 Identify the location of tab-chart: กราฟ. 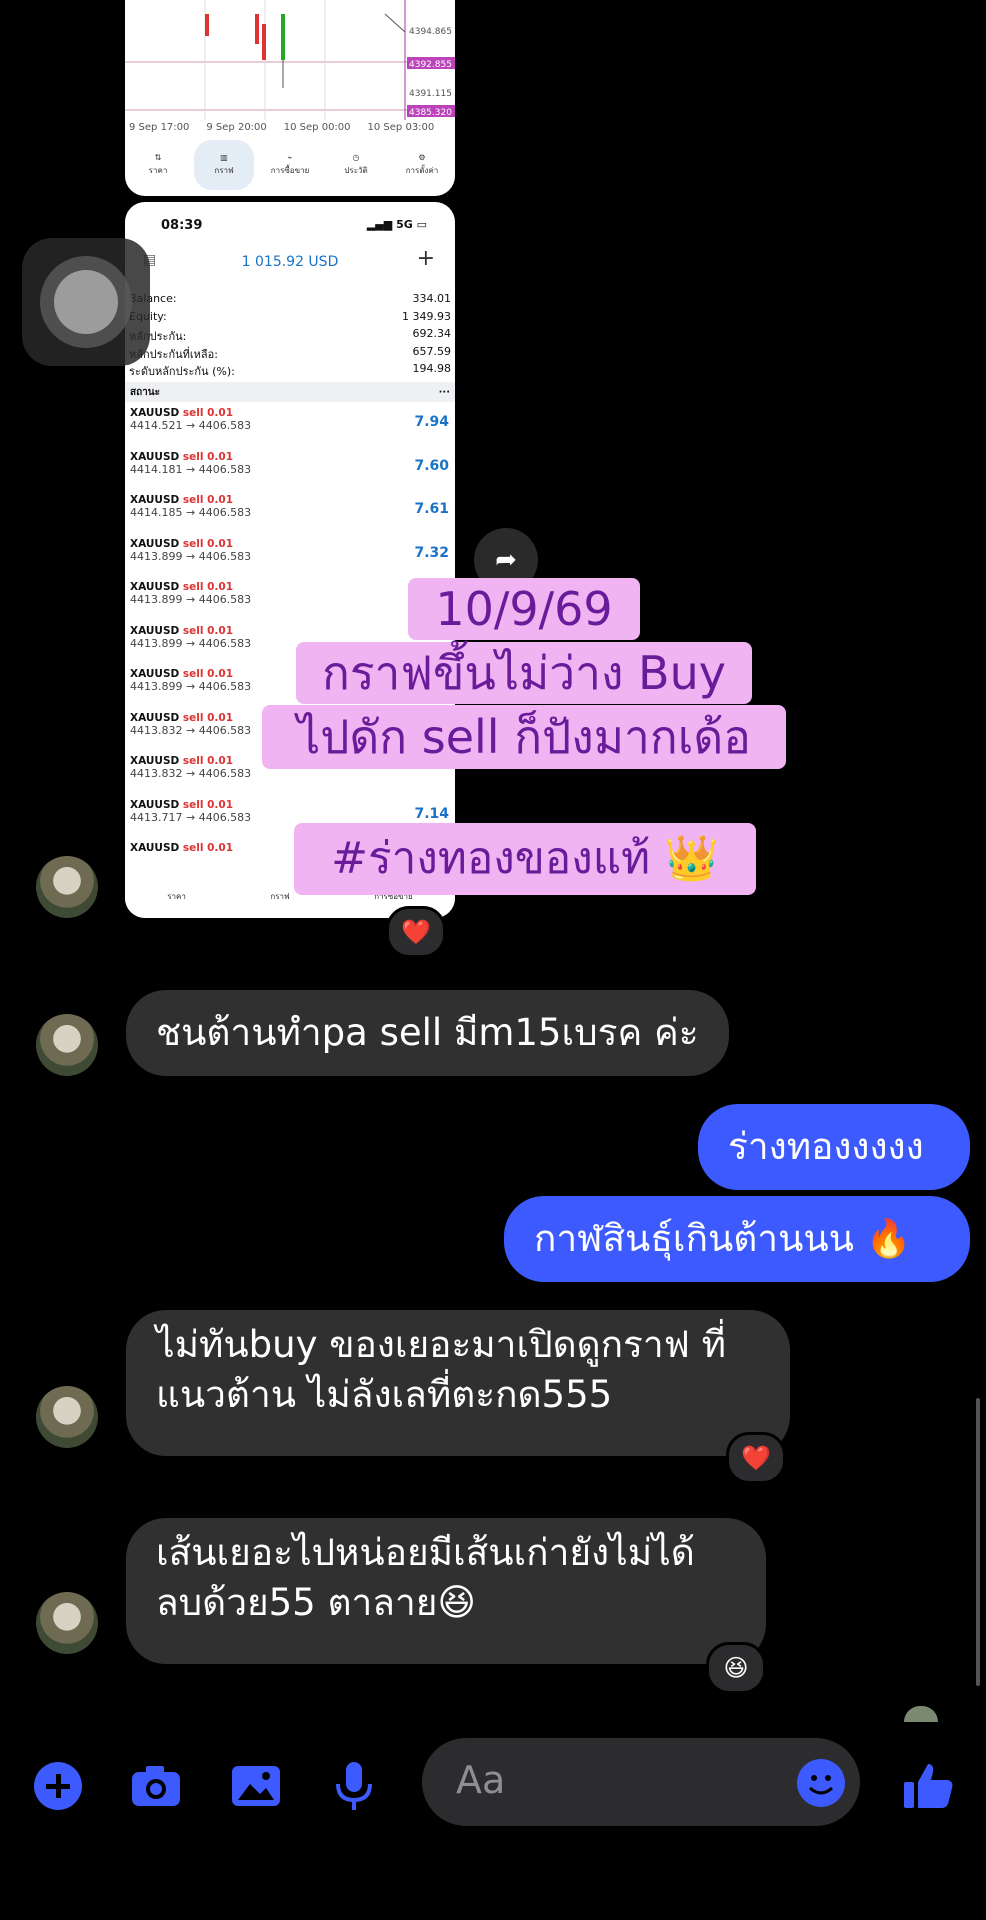
(279, 896).